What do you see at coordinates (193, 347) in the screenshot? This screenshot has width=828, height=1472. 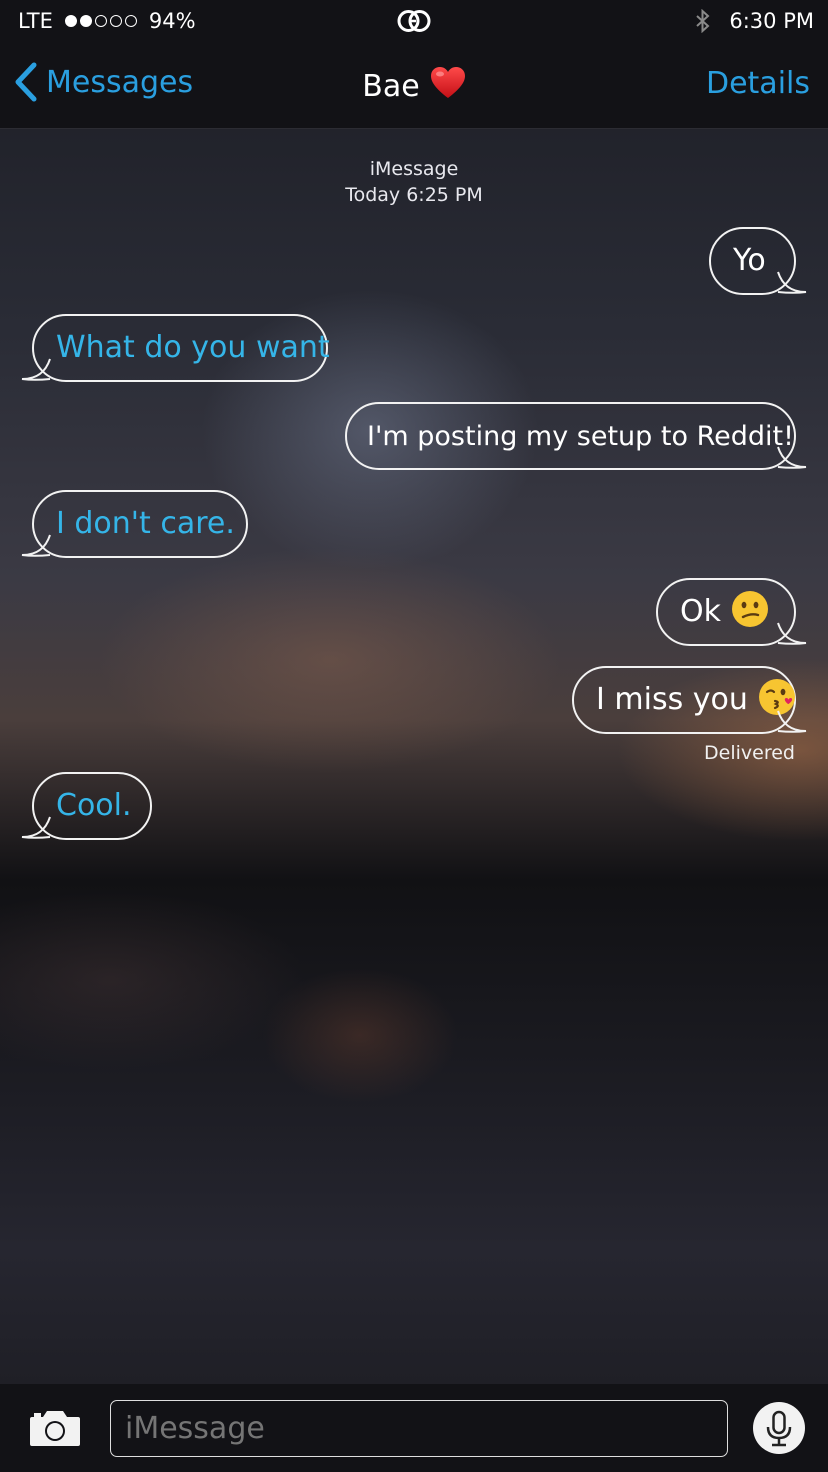 I see `message-text: What do you want` at bounding box center [193, 347].